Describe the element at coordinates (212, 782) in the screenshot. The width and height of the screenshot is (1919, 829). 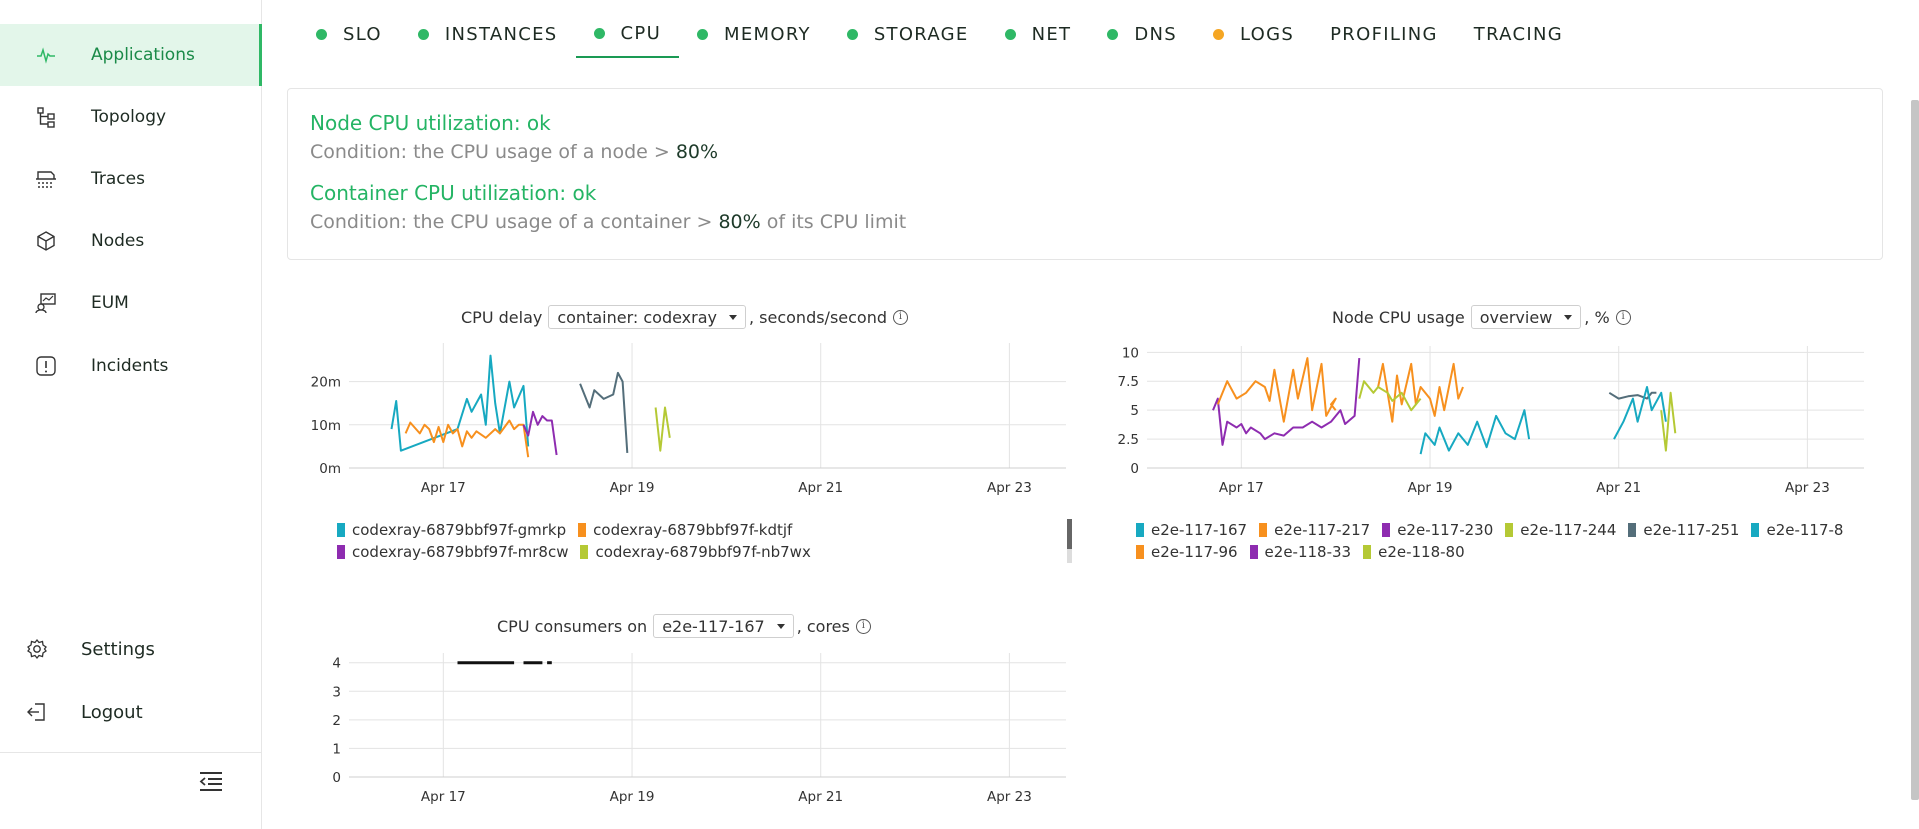
I see `collapse-sidebar-icon` at that location.